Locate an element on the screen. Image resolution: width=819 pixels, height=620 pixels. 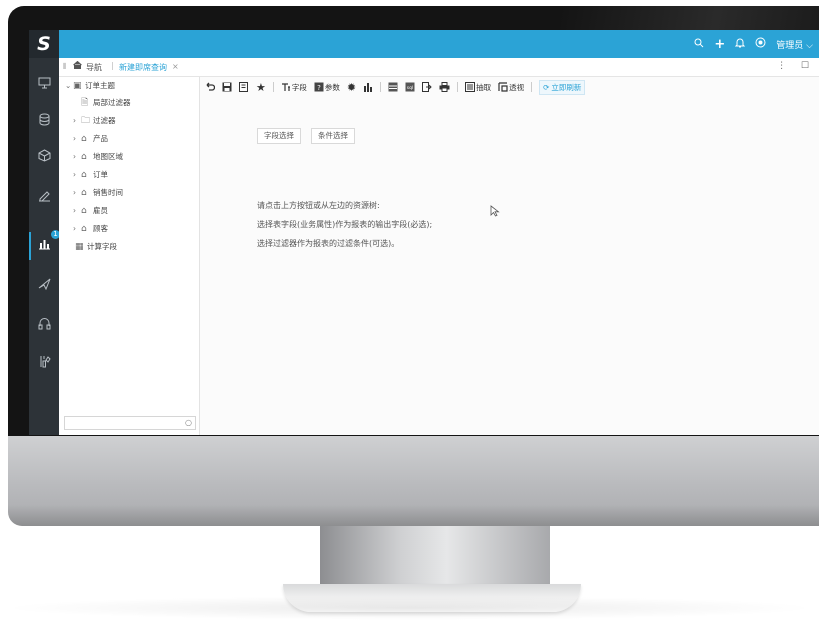
param-button-label: 参数 is located at coordinates (332, 87).